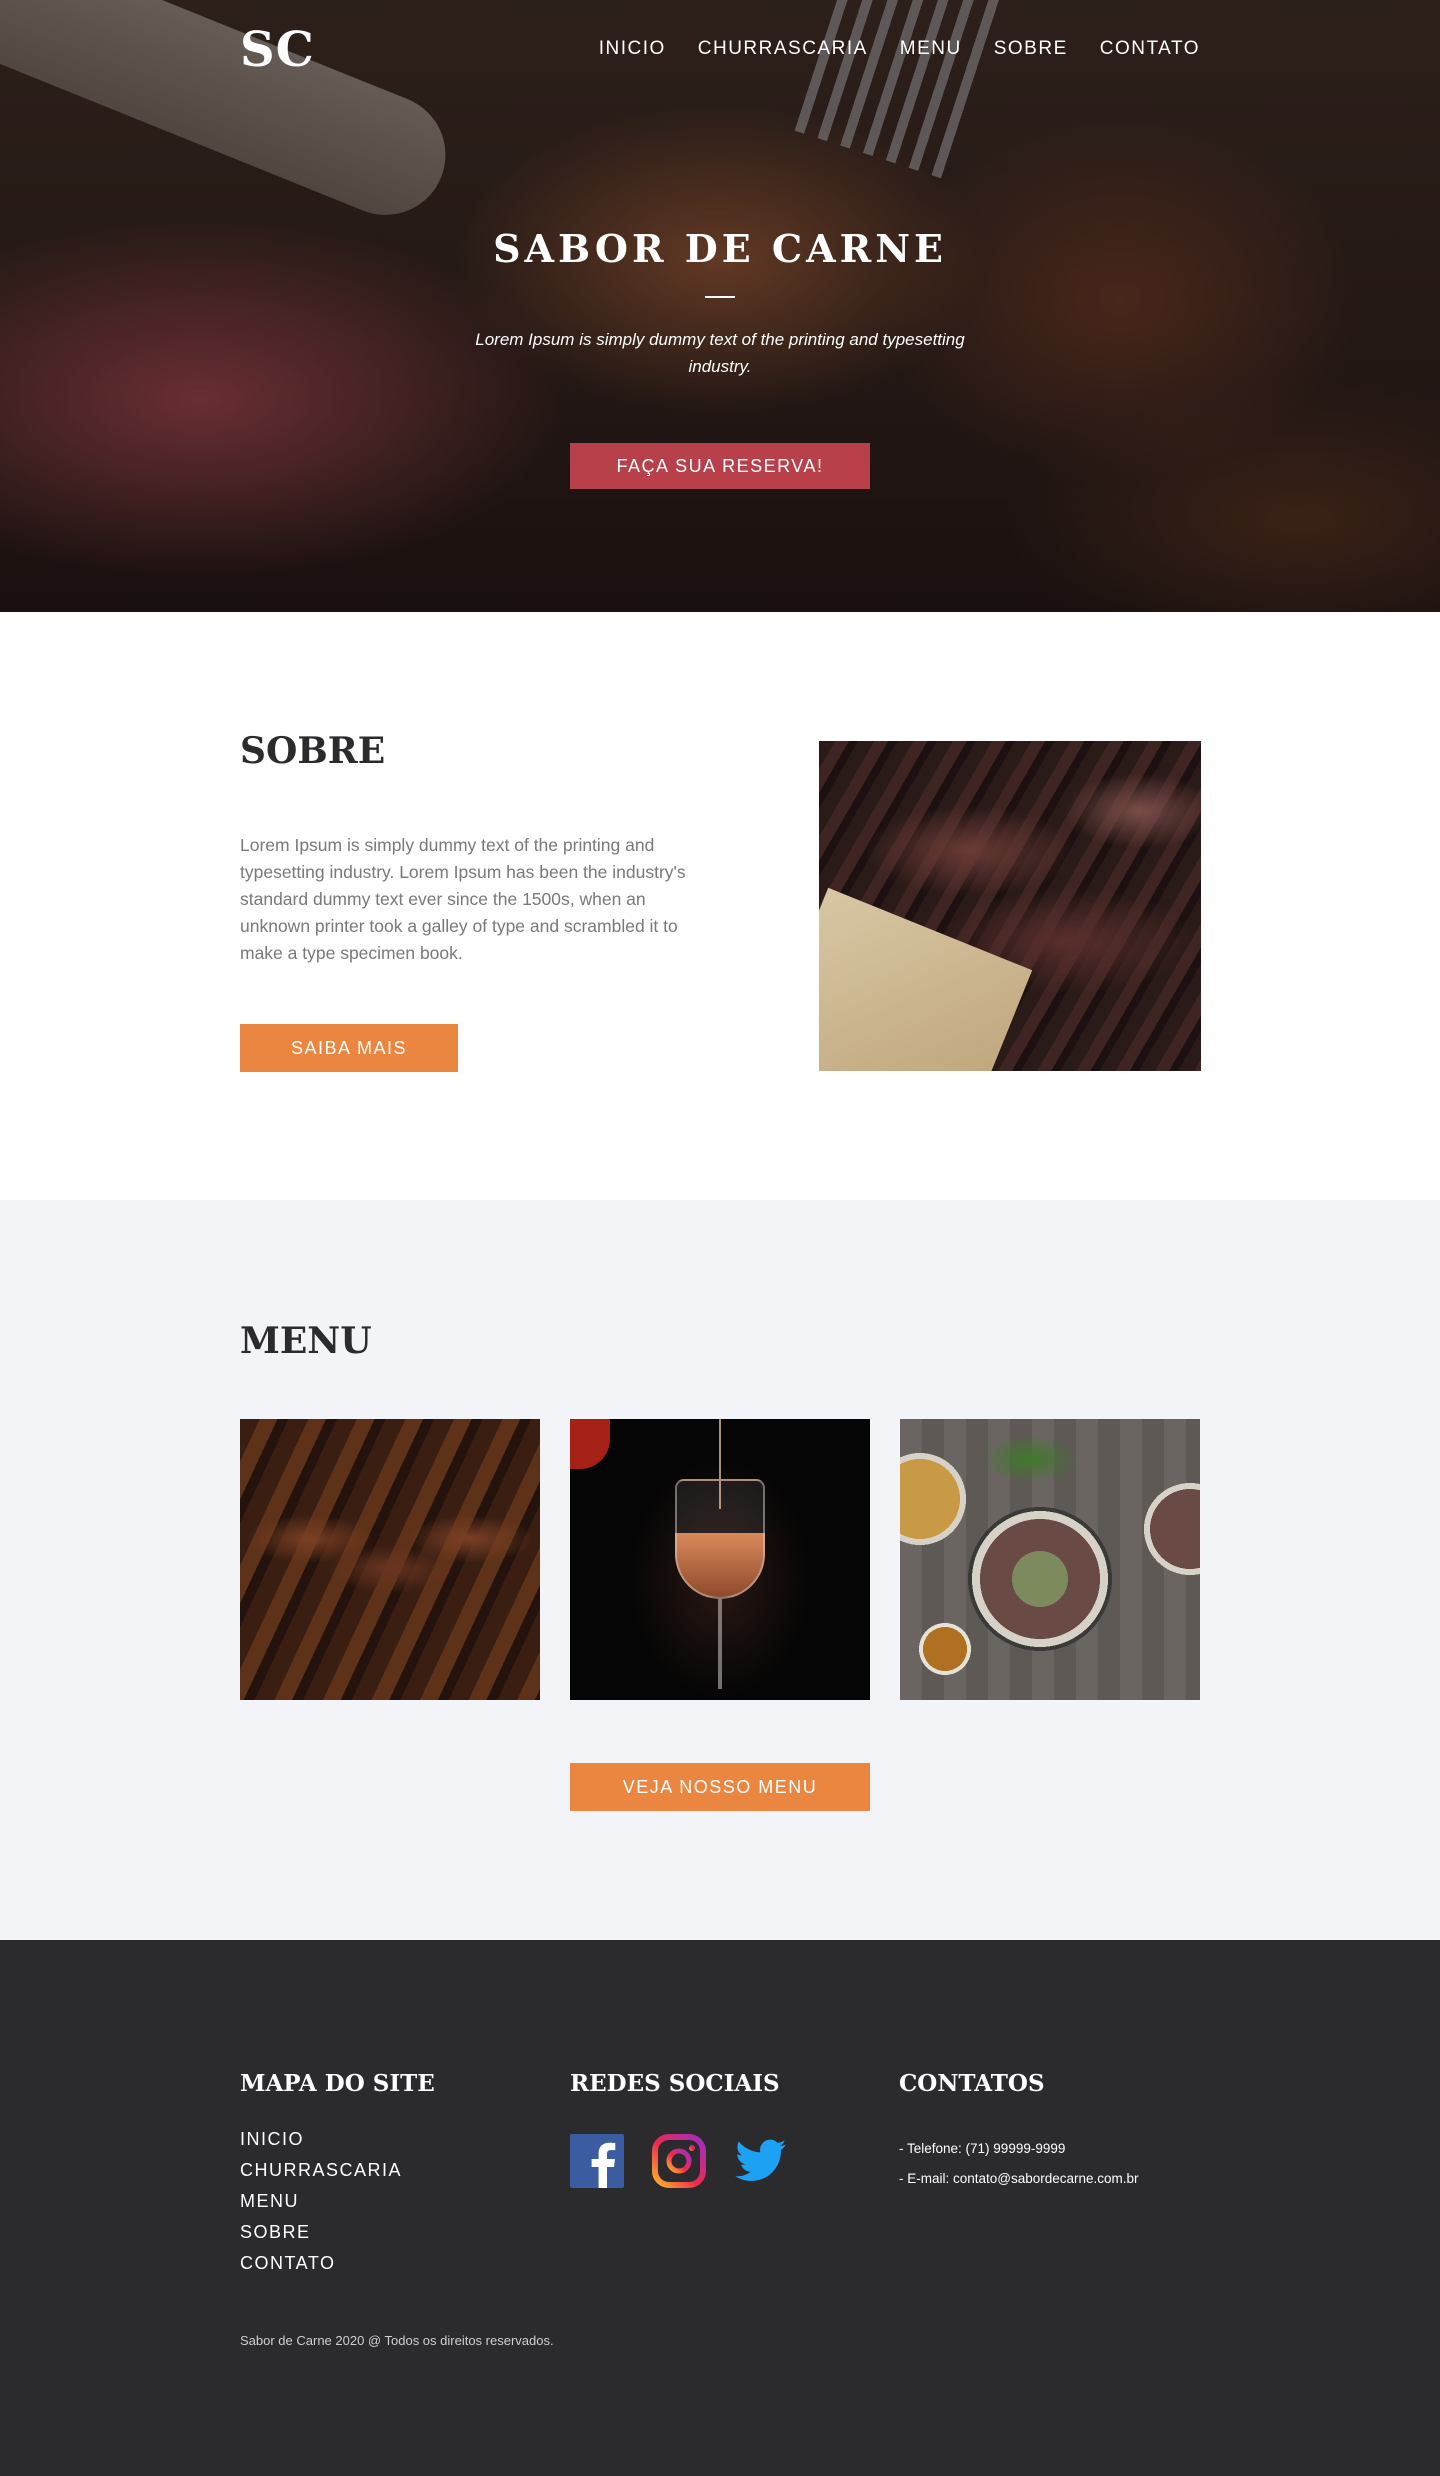 The image size is (1440, 2476). What do you see at coordinates (972, 2083) in the screenshot?
I see `footer-contatos-title: CONTATOS` at bounding box center [972, 2083].